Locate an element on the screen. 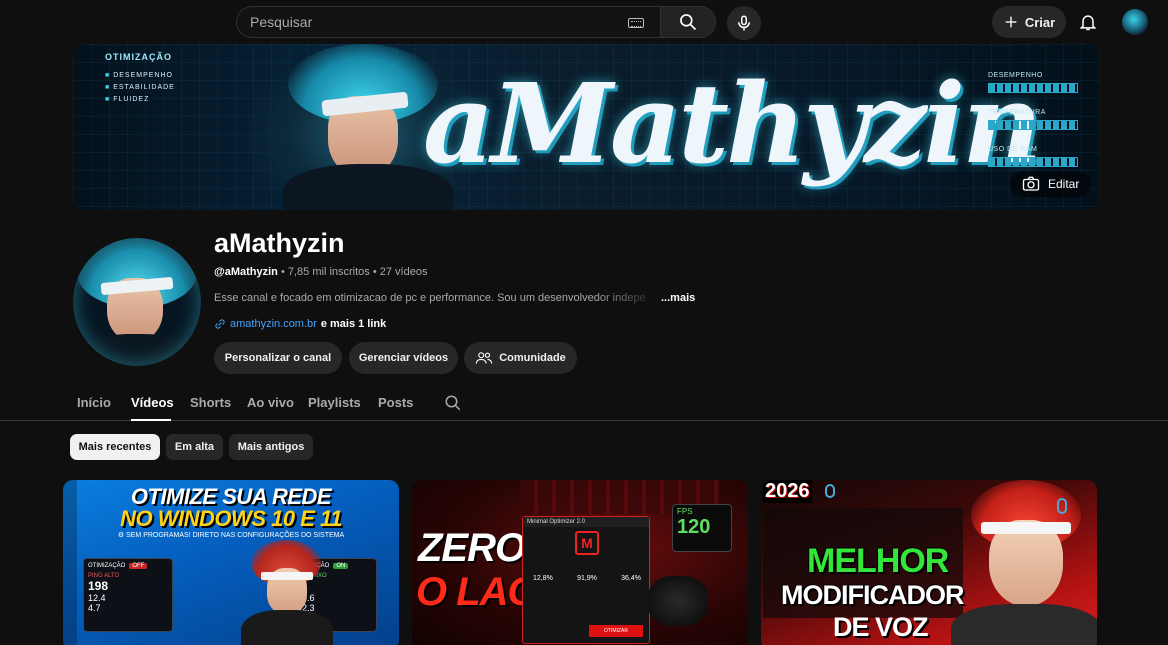 This screenshot has height=645, width=1168. plus-icon is located at coordinates (1011, 22).